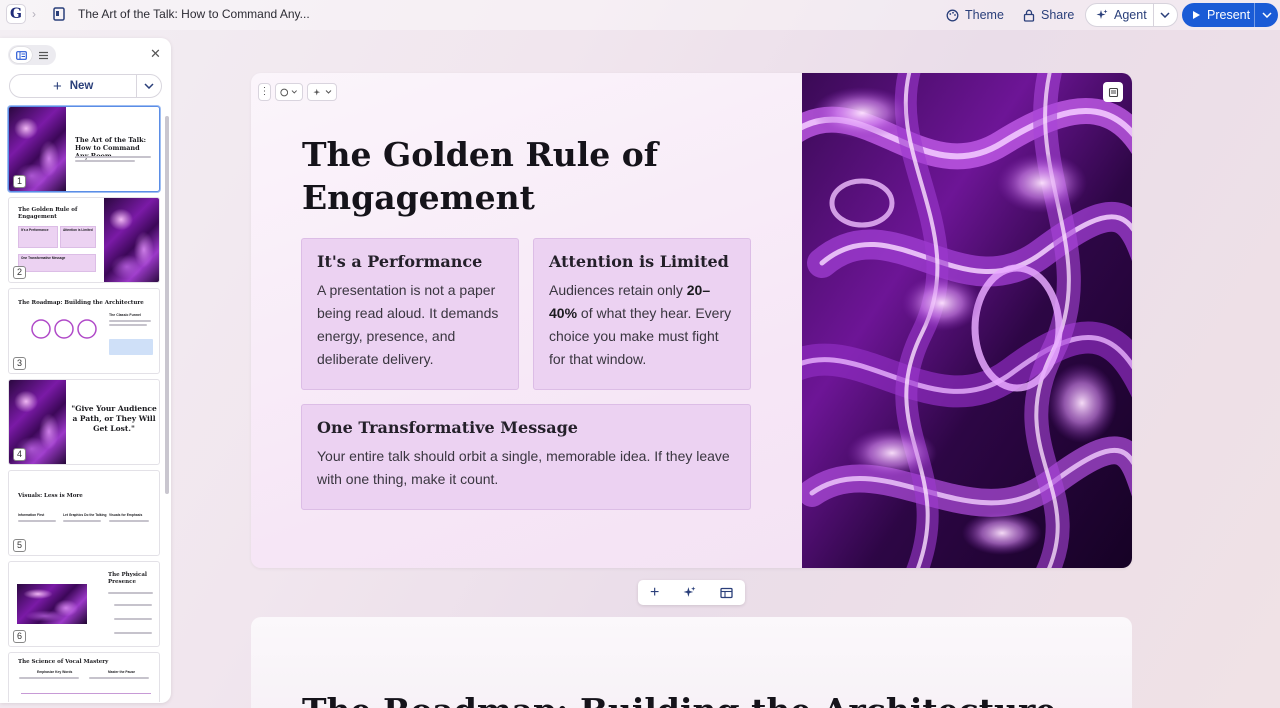 The height and width of the screenshot is (708, 1280). I want to click on close-sidebar-icon: ✕, so click(155, 54).